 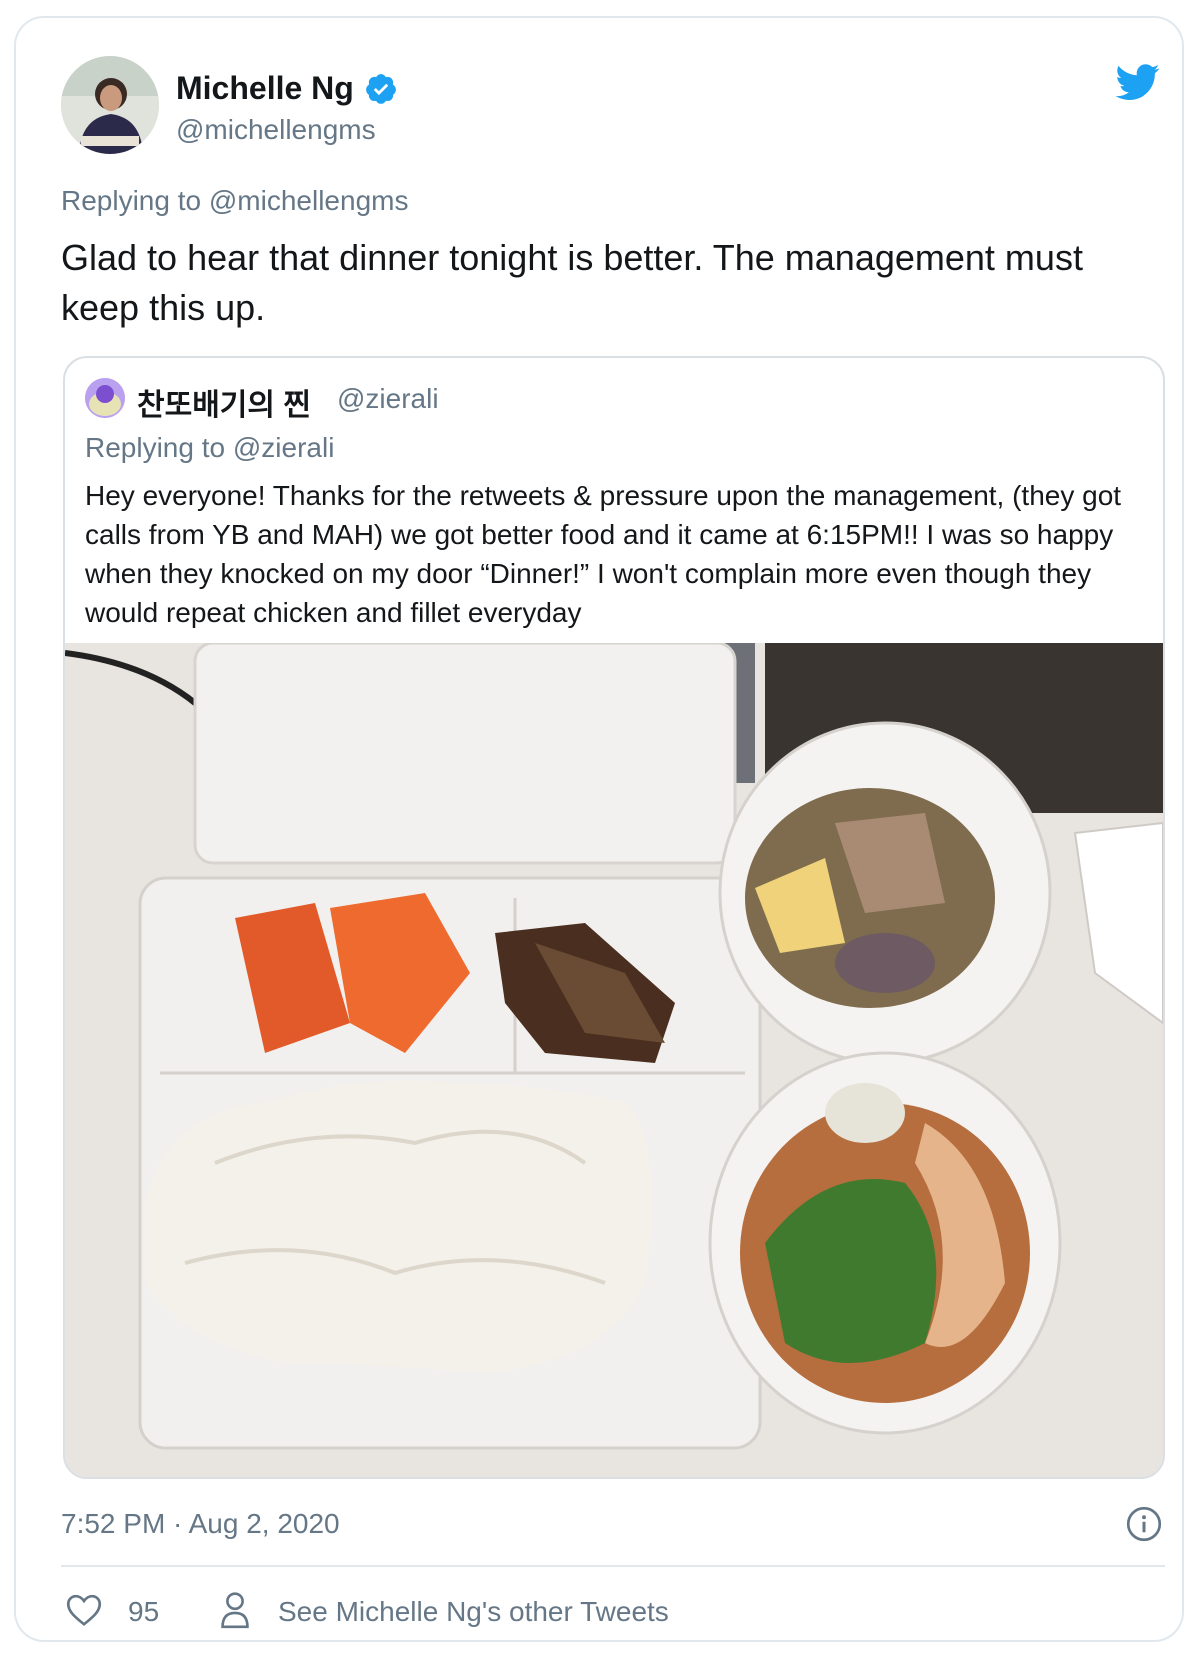 I want to click on author-handle: @michellengms, so click(x=276, y=130).